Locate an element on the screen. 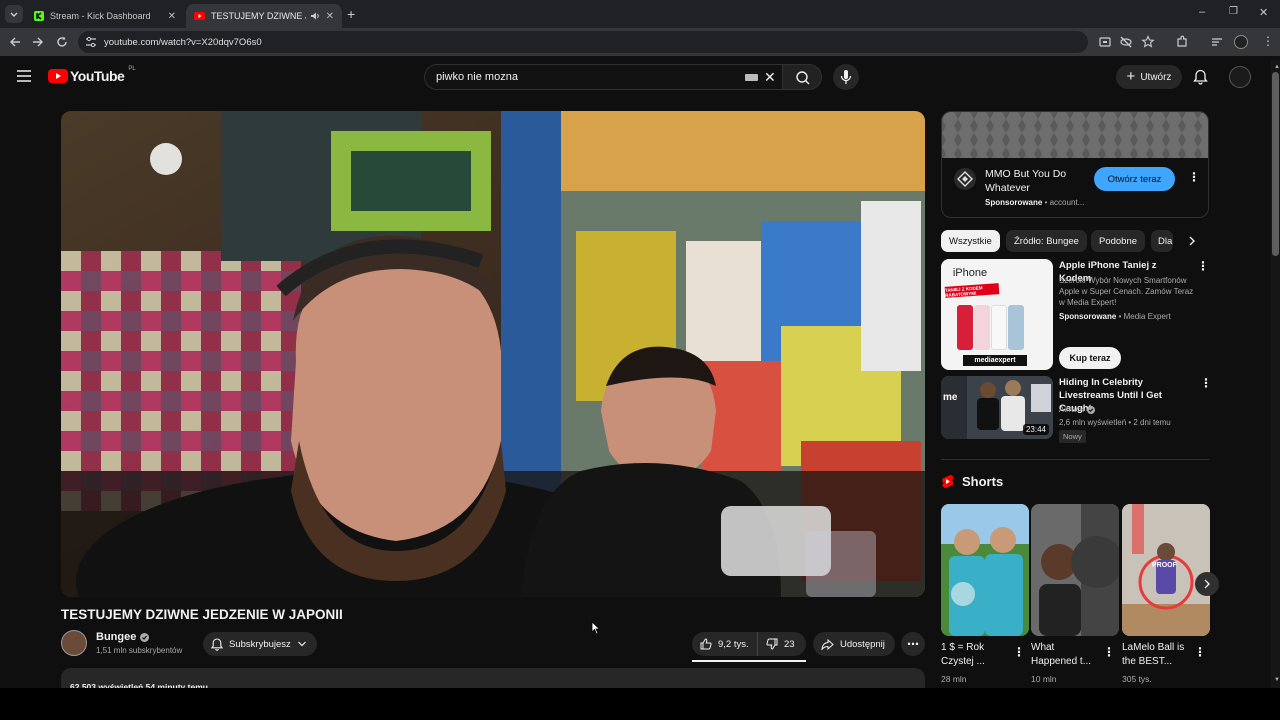  short-image is located at coordinates (1166, 570).